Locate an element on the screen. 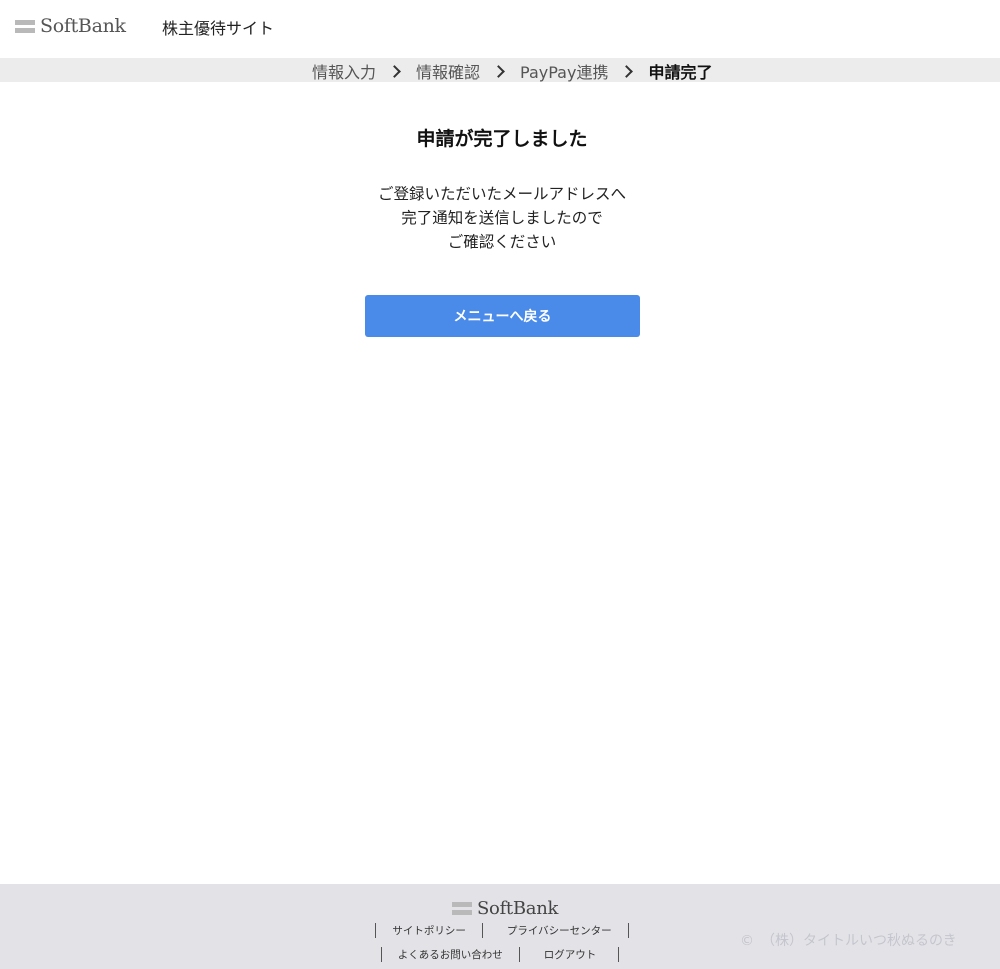  progress-steps-bar: 情報入力 情報確認 PayPay連携 申請完了 is located at coordinates (500, 70).